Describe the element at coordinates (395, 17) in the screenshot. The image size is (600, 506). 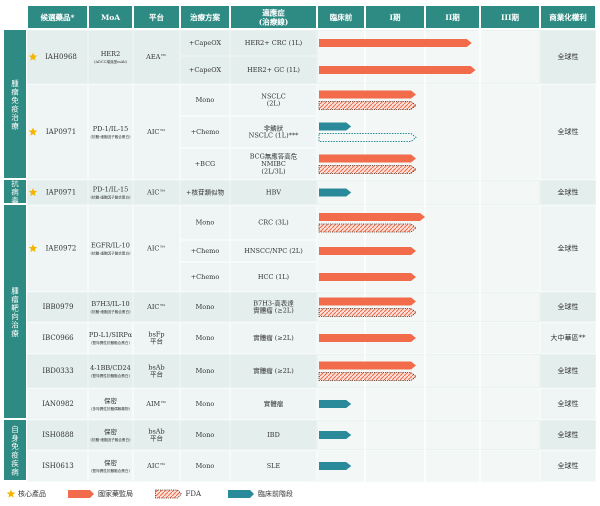
I see `header-label: I期` at that location.